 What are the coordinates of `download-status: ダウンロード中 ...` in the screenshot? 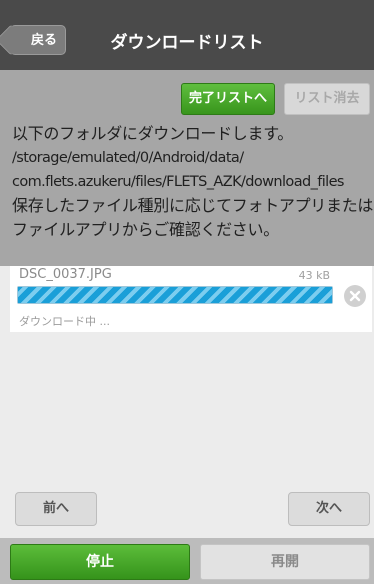 It's located at (64, 321).